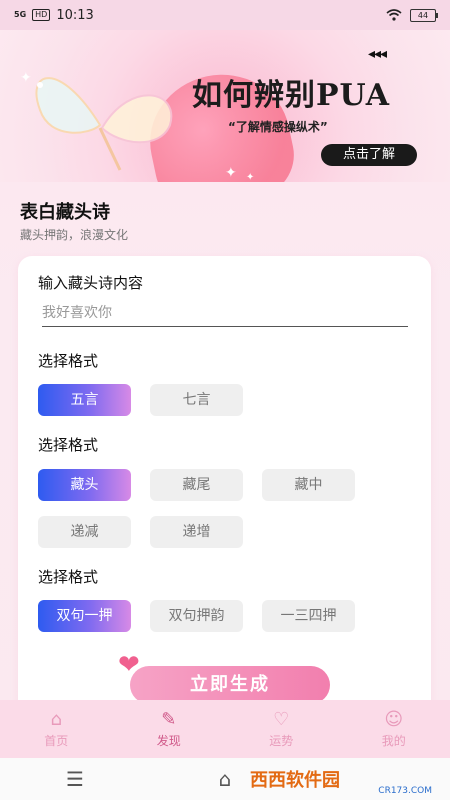  I want to click on tab-profile: ☺ 我的, so click(394, 729).